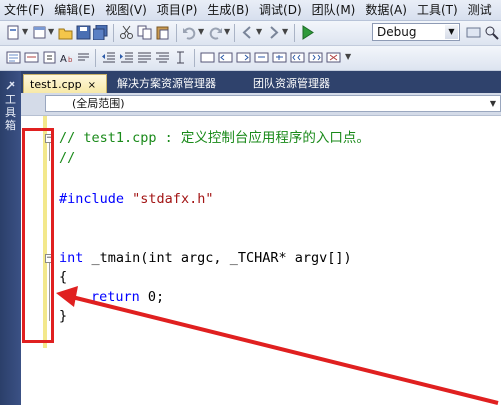  Describe the element at coordinates (335, 10) in the screenshot. I see `menu-team: 团队(M)` at that location.